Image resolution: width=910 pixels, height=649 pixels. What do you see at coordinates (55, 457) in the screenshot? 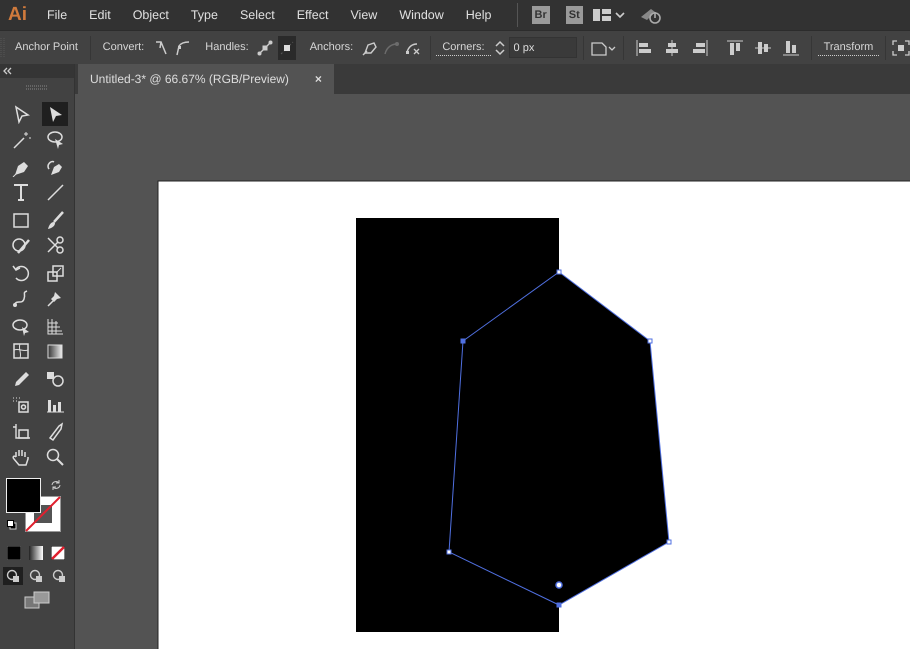
I see `zoom-icon` at bounding box center [55, 457].